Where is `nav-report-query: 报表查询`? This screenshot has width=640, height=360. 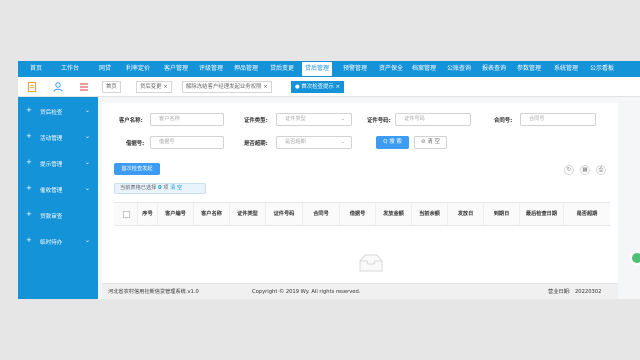 nav-report-query: 报表查询 is located at coordinates (494, 69).